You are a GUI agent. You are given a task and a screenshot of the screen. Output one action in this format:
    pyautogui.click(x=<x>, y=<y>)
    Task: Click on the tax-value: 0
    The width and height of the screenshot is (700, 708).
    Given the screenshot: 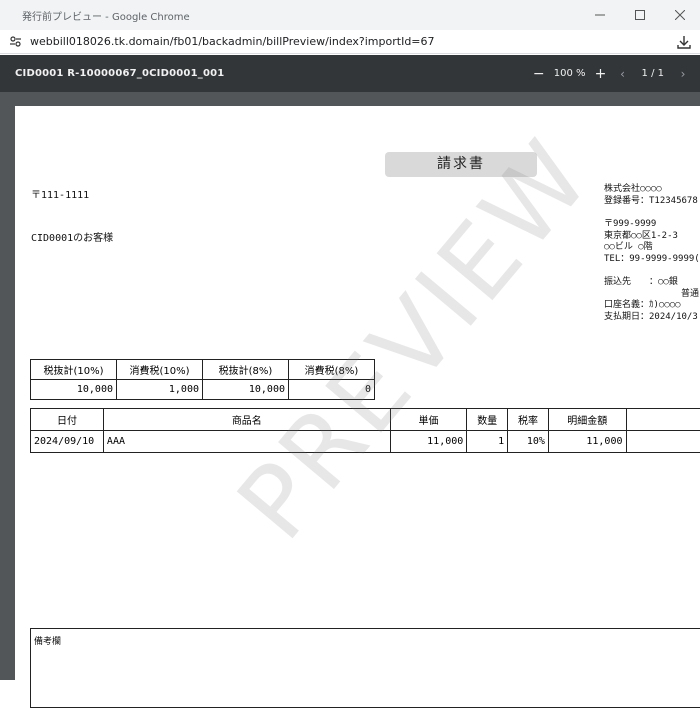 What is the action you would take?
    pyautogui.click(x=332, y=390)
    